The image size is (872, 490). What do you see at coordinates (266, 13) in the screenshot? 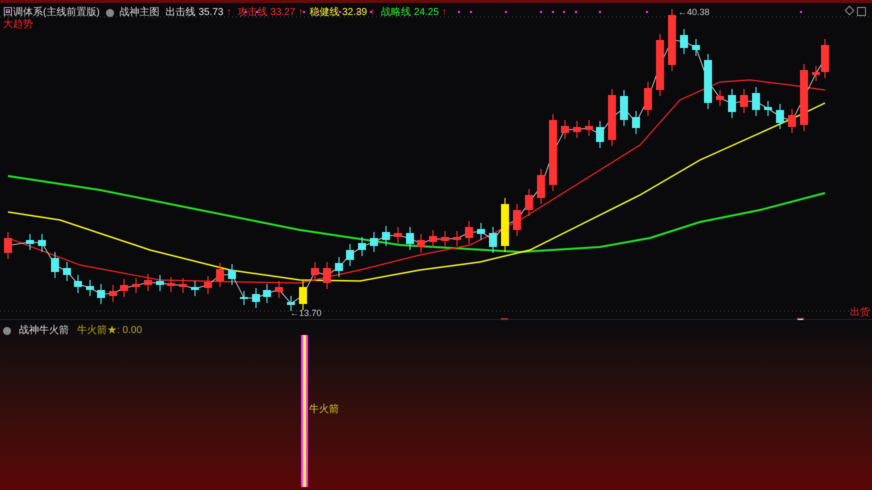
I see `line-reading: 攻击线 33.27` at bounding box center [266, 13].